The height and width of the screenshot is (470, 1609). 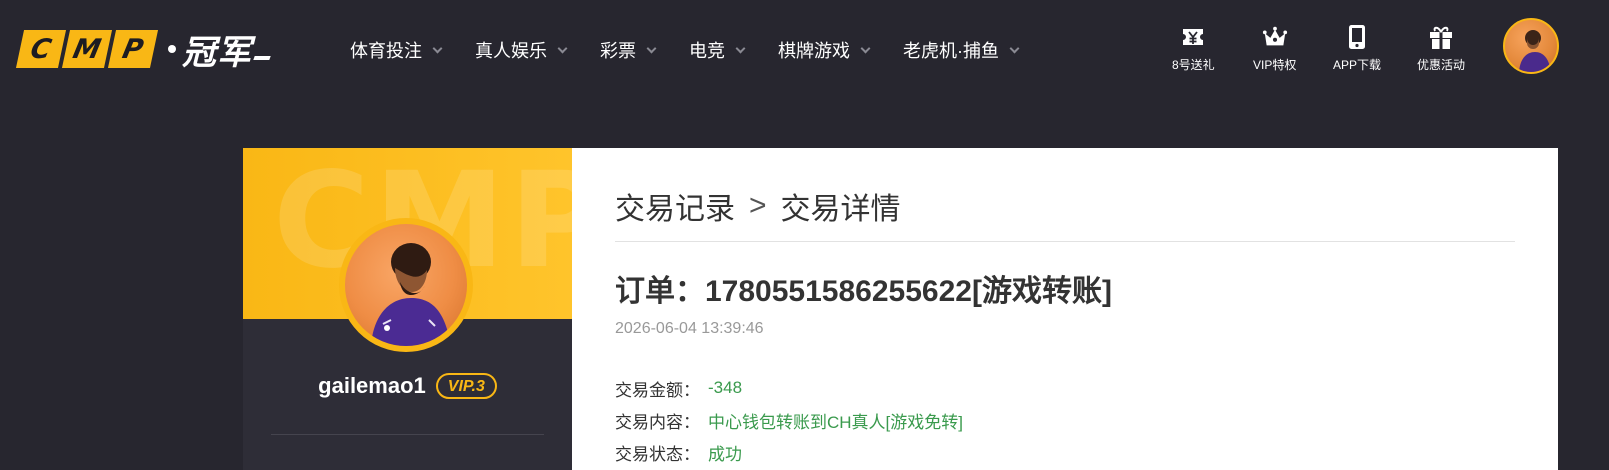 What do you see at coordinates (511, 51) in the screenshot?
I see `nav-item-label: 真人娱乐` at bounding box center [511, 51].